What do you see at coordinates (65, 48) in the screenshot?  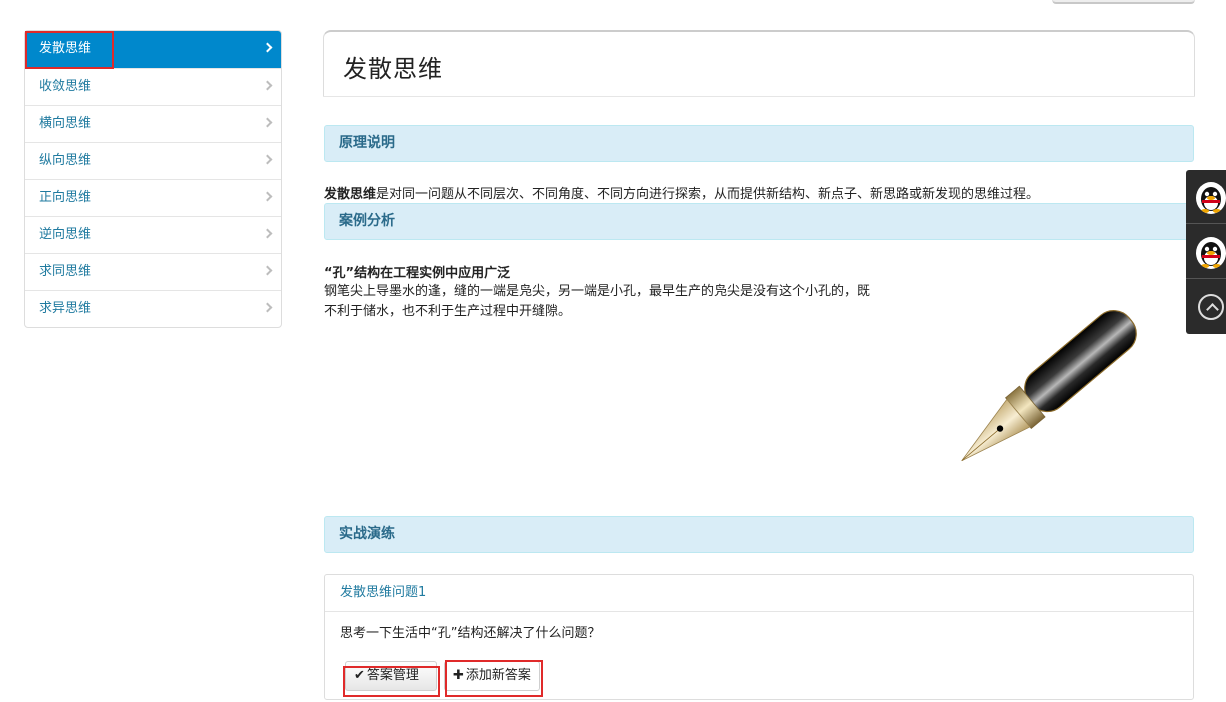 I see `sidebar-item-label: 发散思维` at bounding box center [65, 48].